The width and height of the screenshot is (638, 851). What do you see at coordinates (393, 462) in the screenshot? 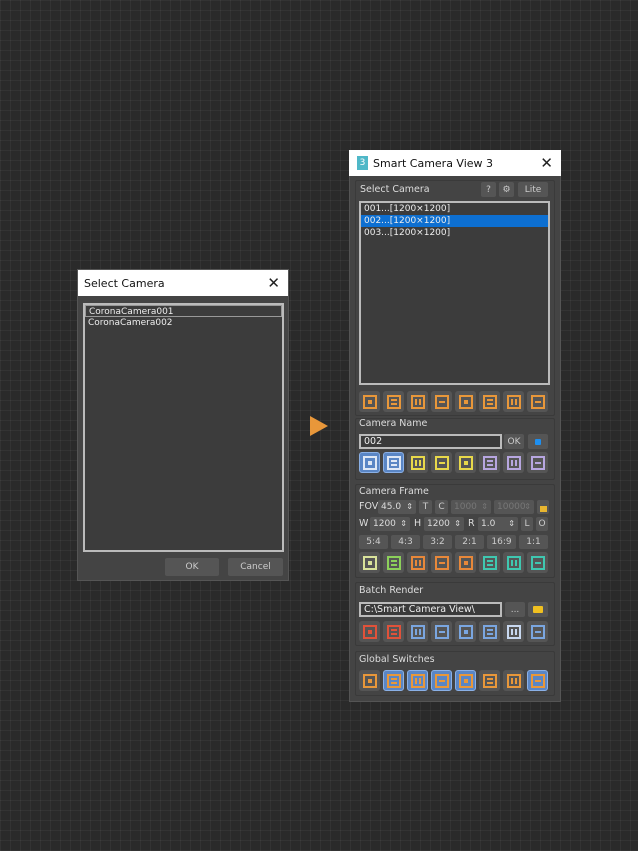
I see `split-horizontal-button` at bounding box center [393, 462].